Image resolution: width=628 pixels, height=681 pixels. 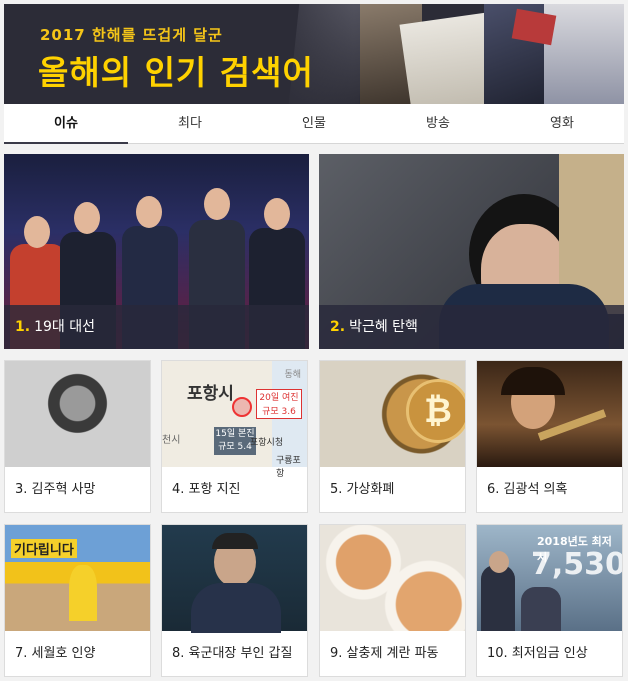 What do you see at coordinates (435, 411) in the screenshot?
I see `bitcoin-icon: ₿` at bounding box center [435, 411].